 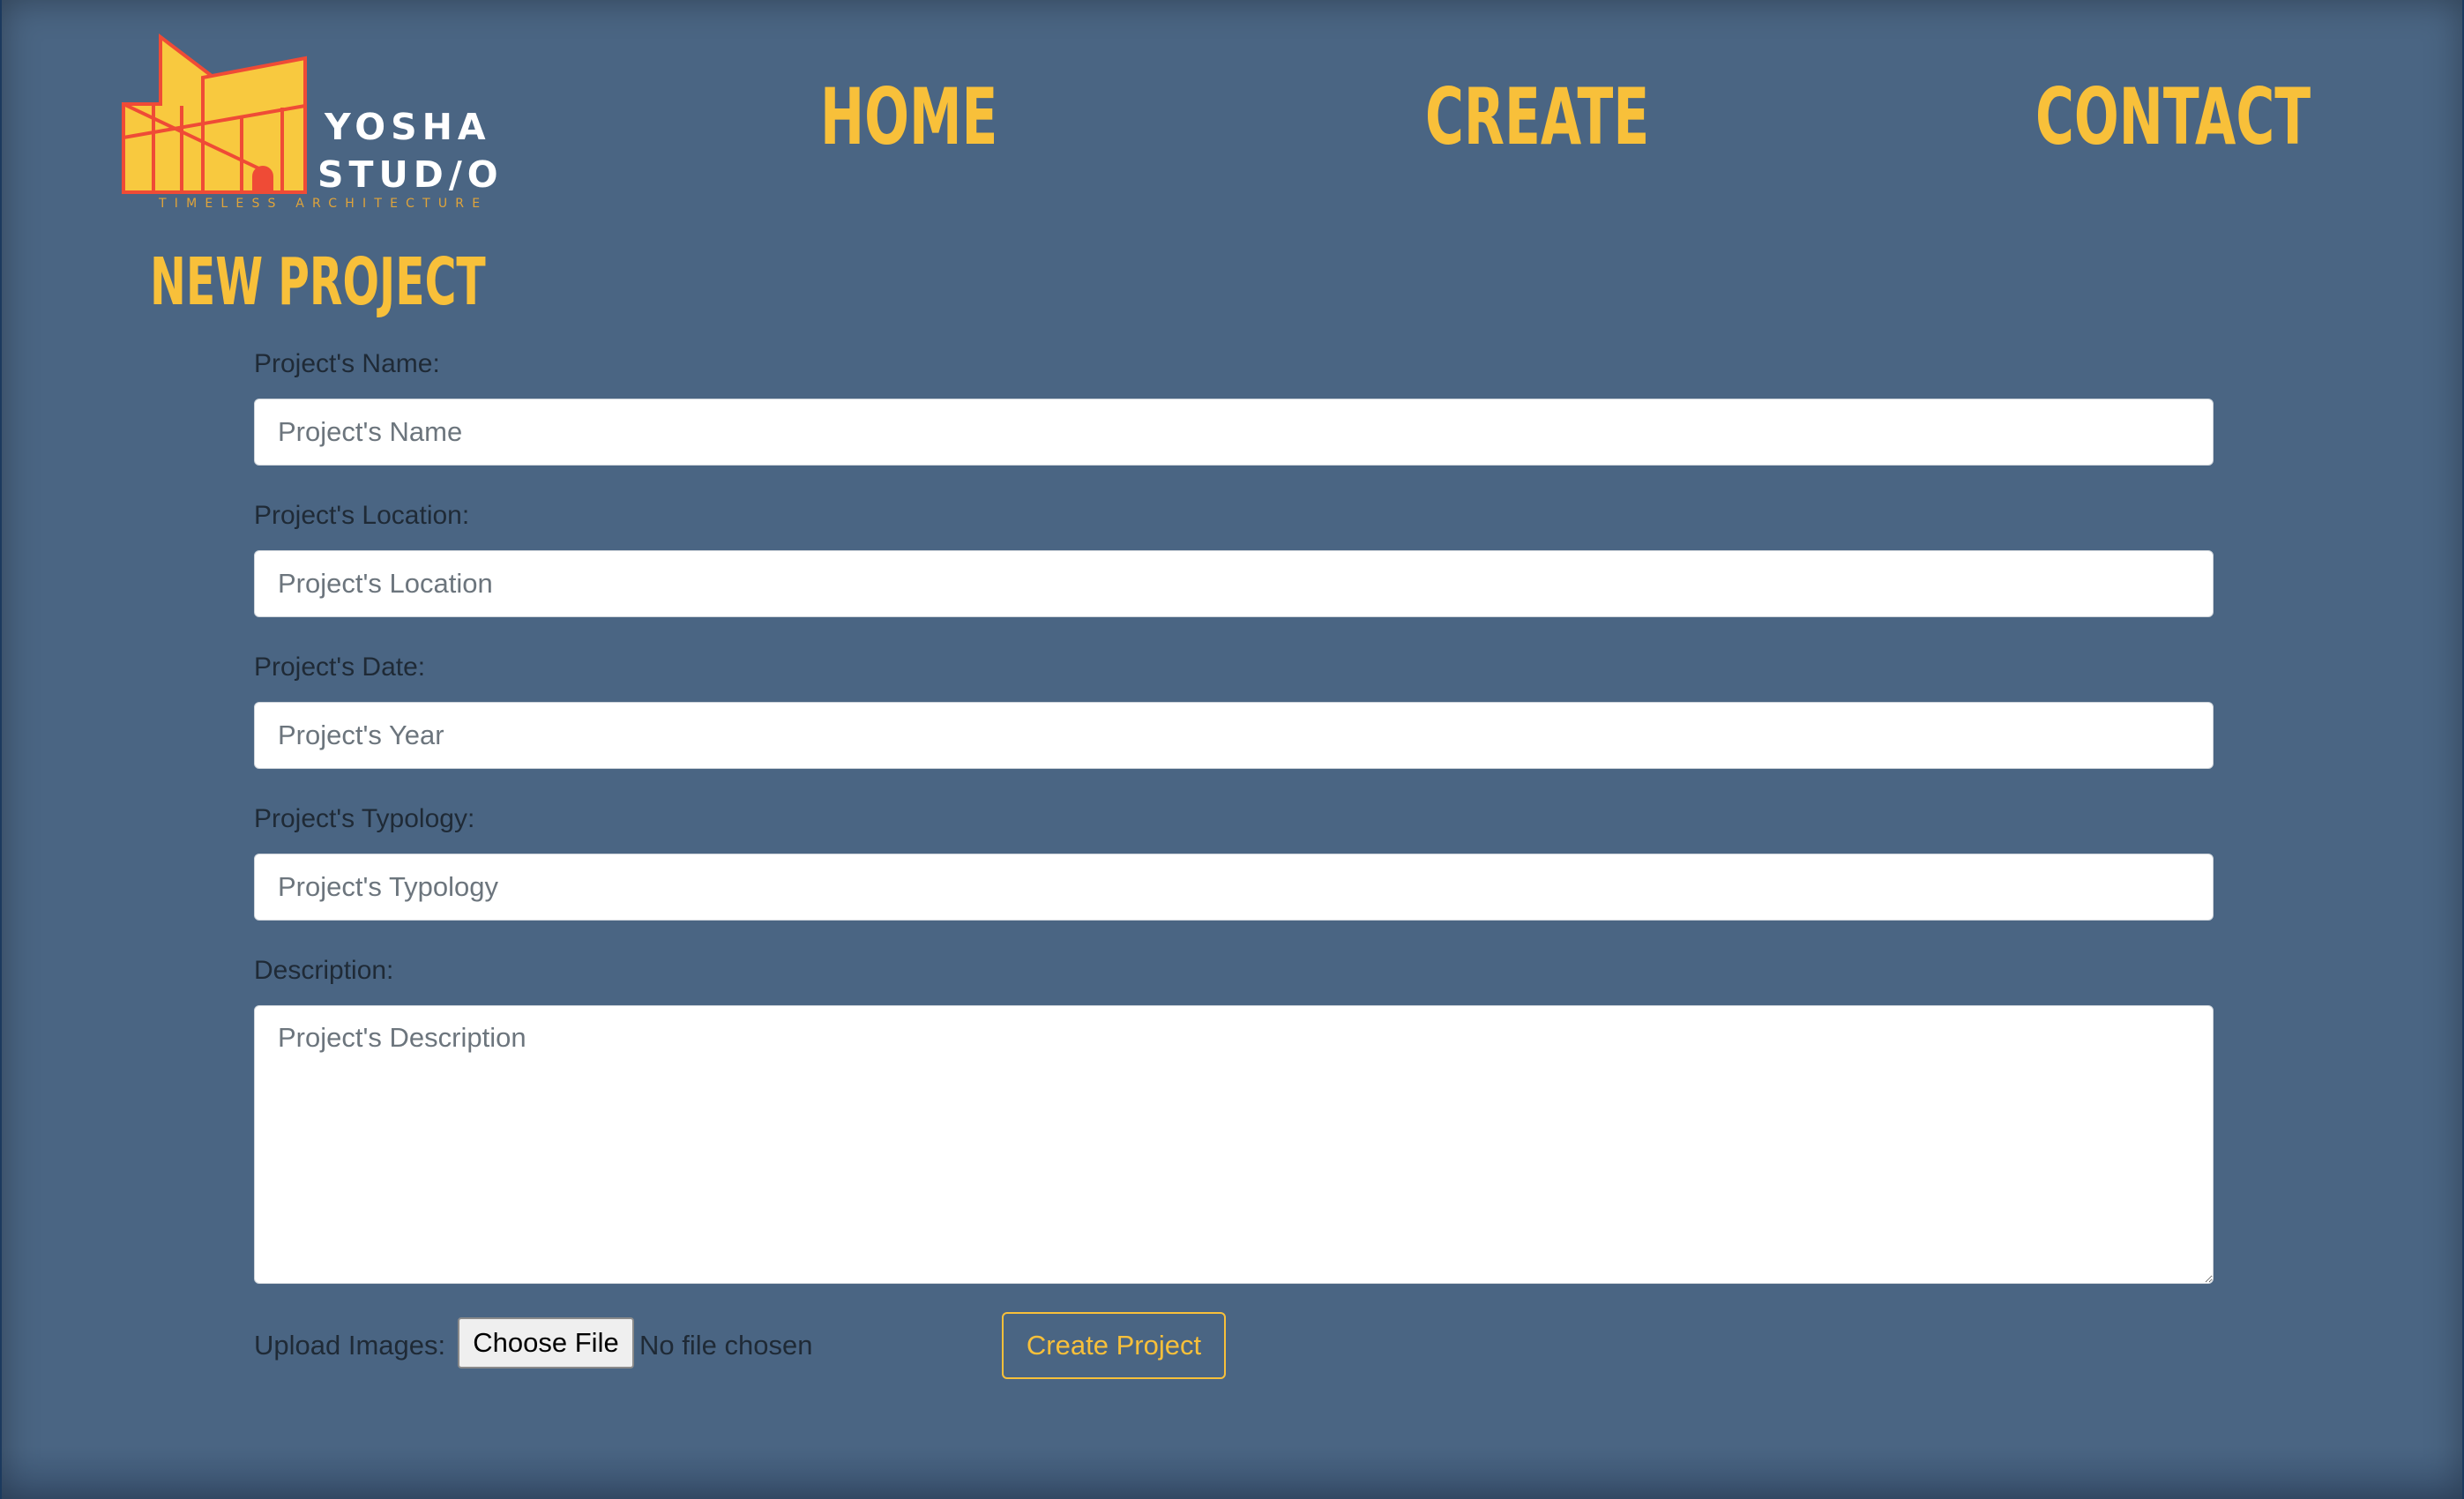 I want to click on page-title: NEW PROJECT, so click(x=318, y=282).